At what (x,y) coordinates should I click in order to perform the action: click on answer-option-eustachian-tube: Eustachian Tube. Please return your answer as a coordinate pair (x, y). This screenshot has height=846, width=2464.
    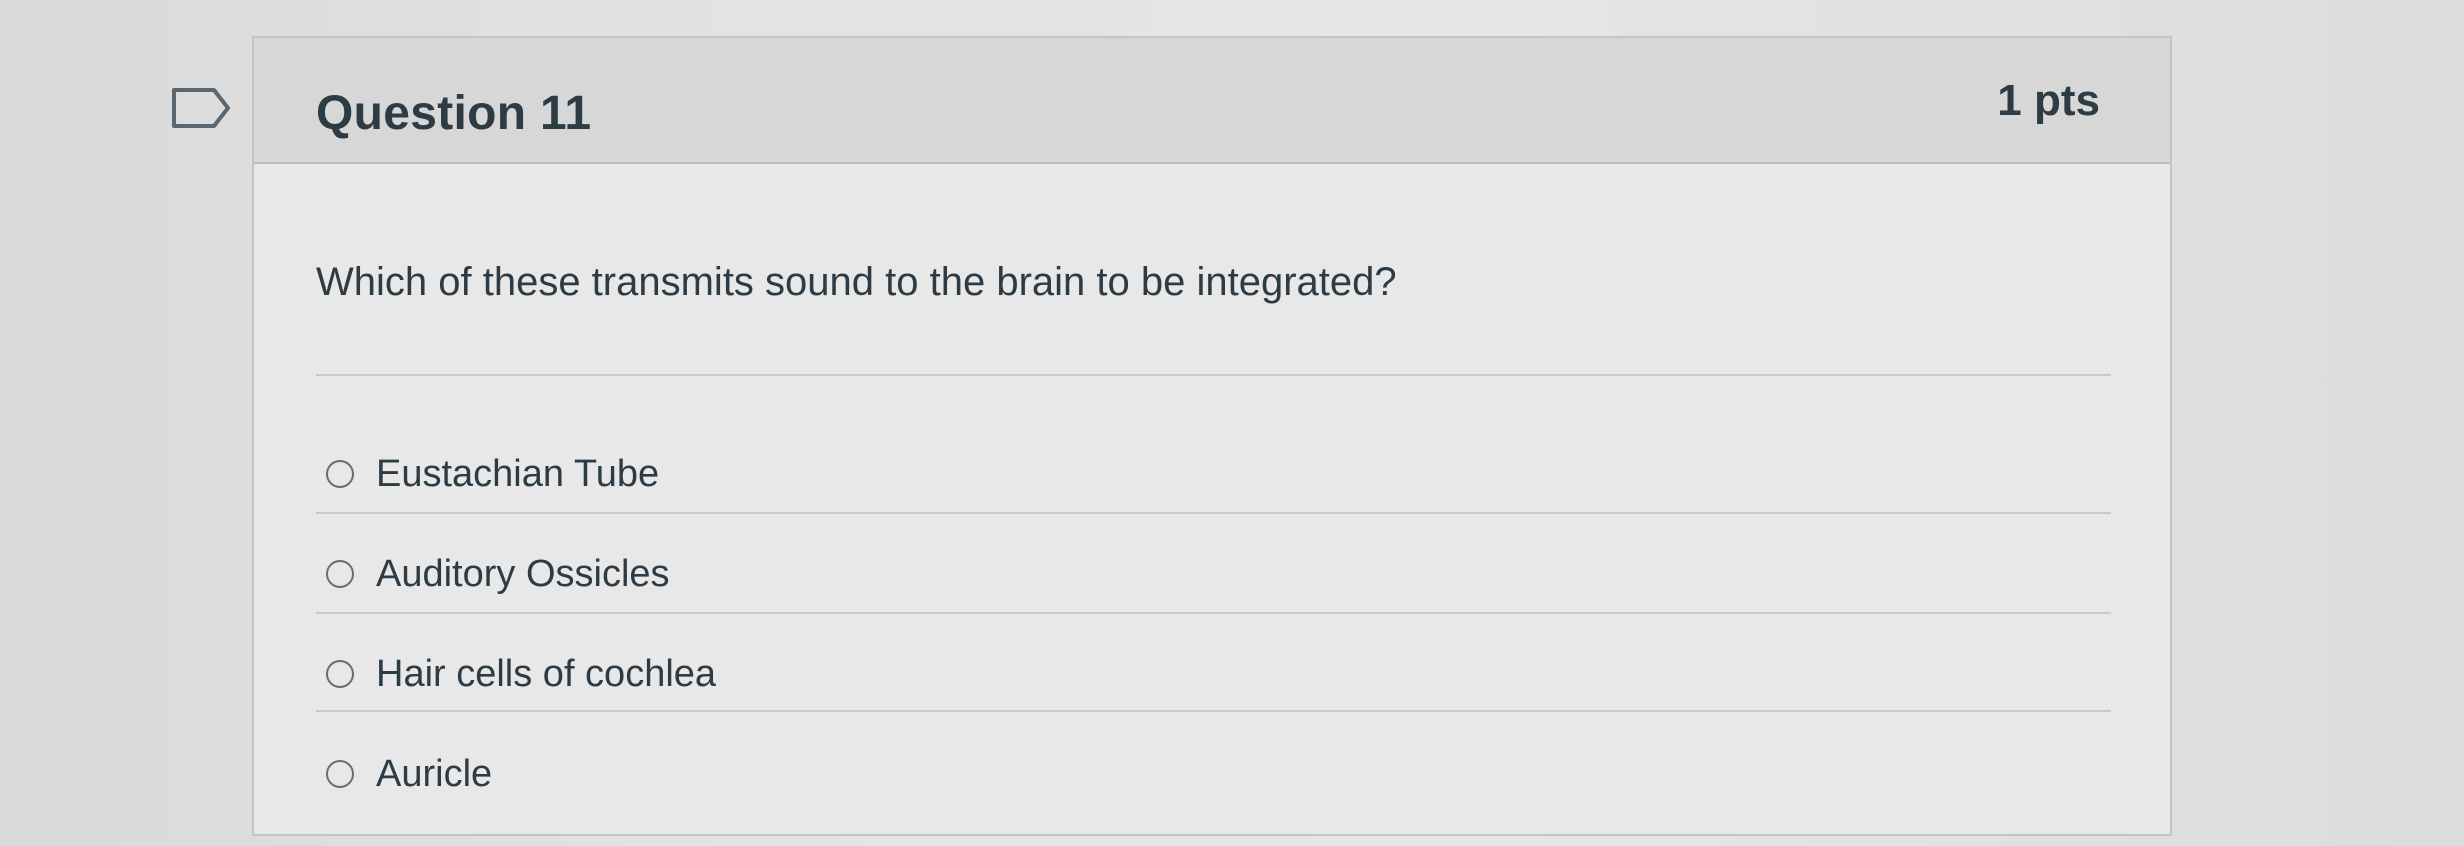
    Looking at the image, I should click on (492, 474).